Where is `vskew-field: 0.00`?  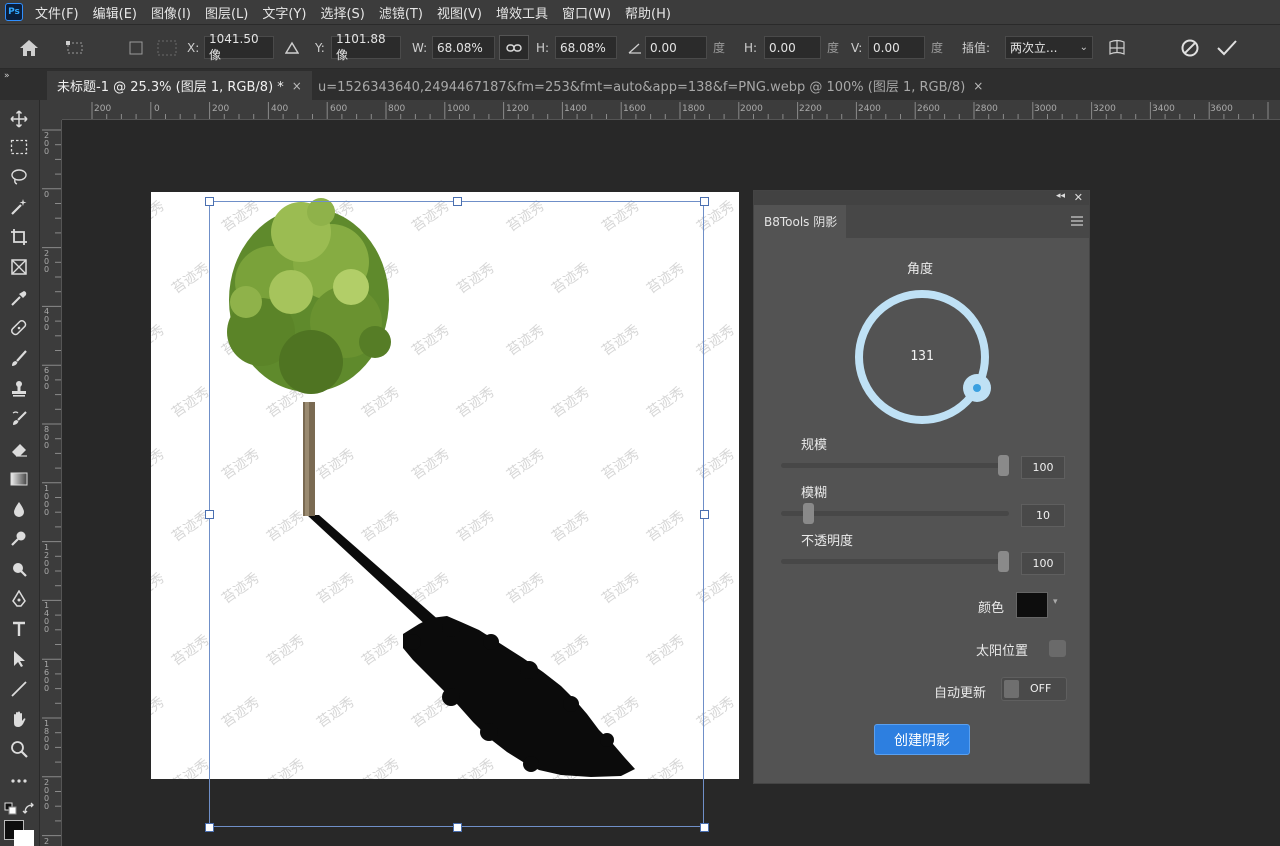
vskew-field: 0.00 is located at coordinates (896, 47).